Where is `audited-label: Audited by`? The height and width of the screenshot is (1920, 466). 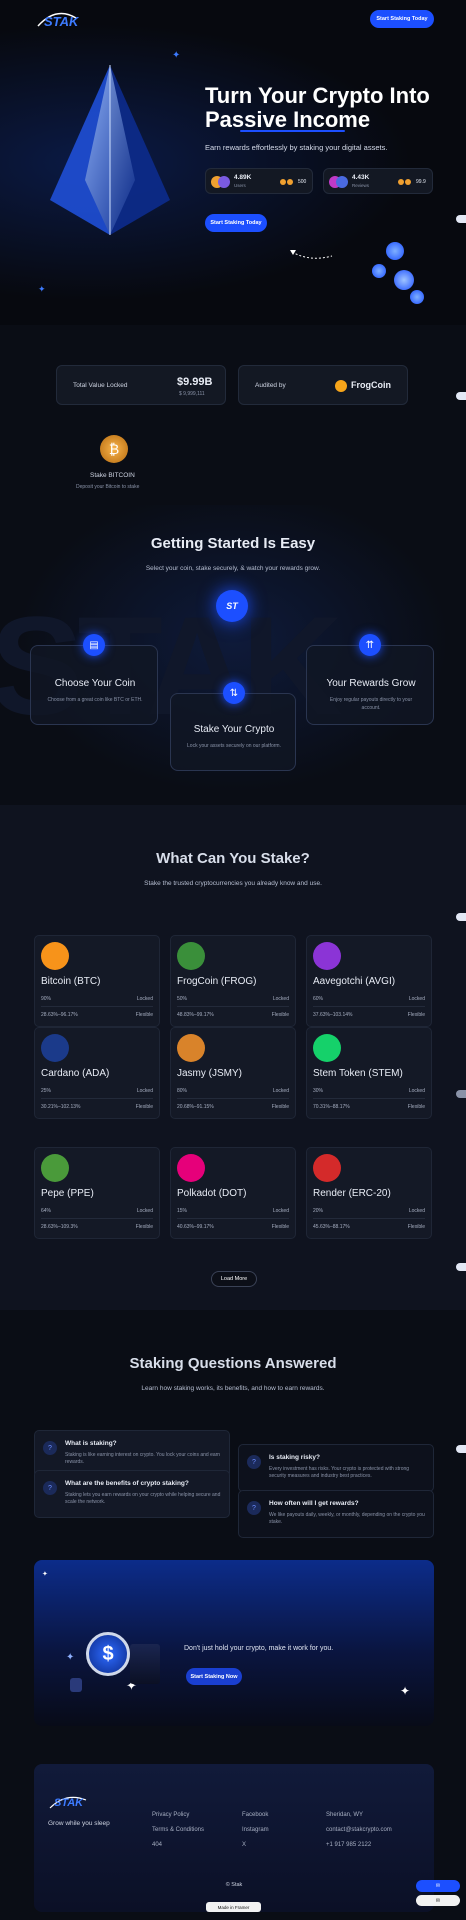
audited-label: Audited by is located at coordinates (270, 385).